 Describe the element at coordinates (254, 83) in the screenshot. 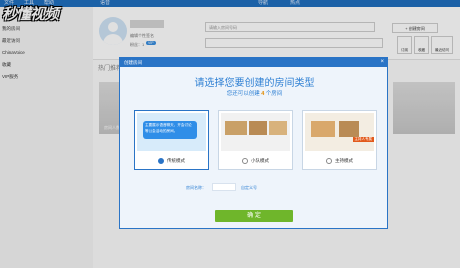

I see `dialog-heading: 请选择您要创建的房间类型` at that location.